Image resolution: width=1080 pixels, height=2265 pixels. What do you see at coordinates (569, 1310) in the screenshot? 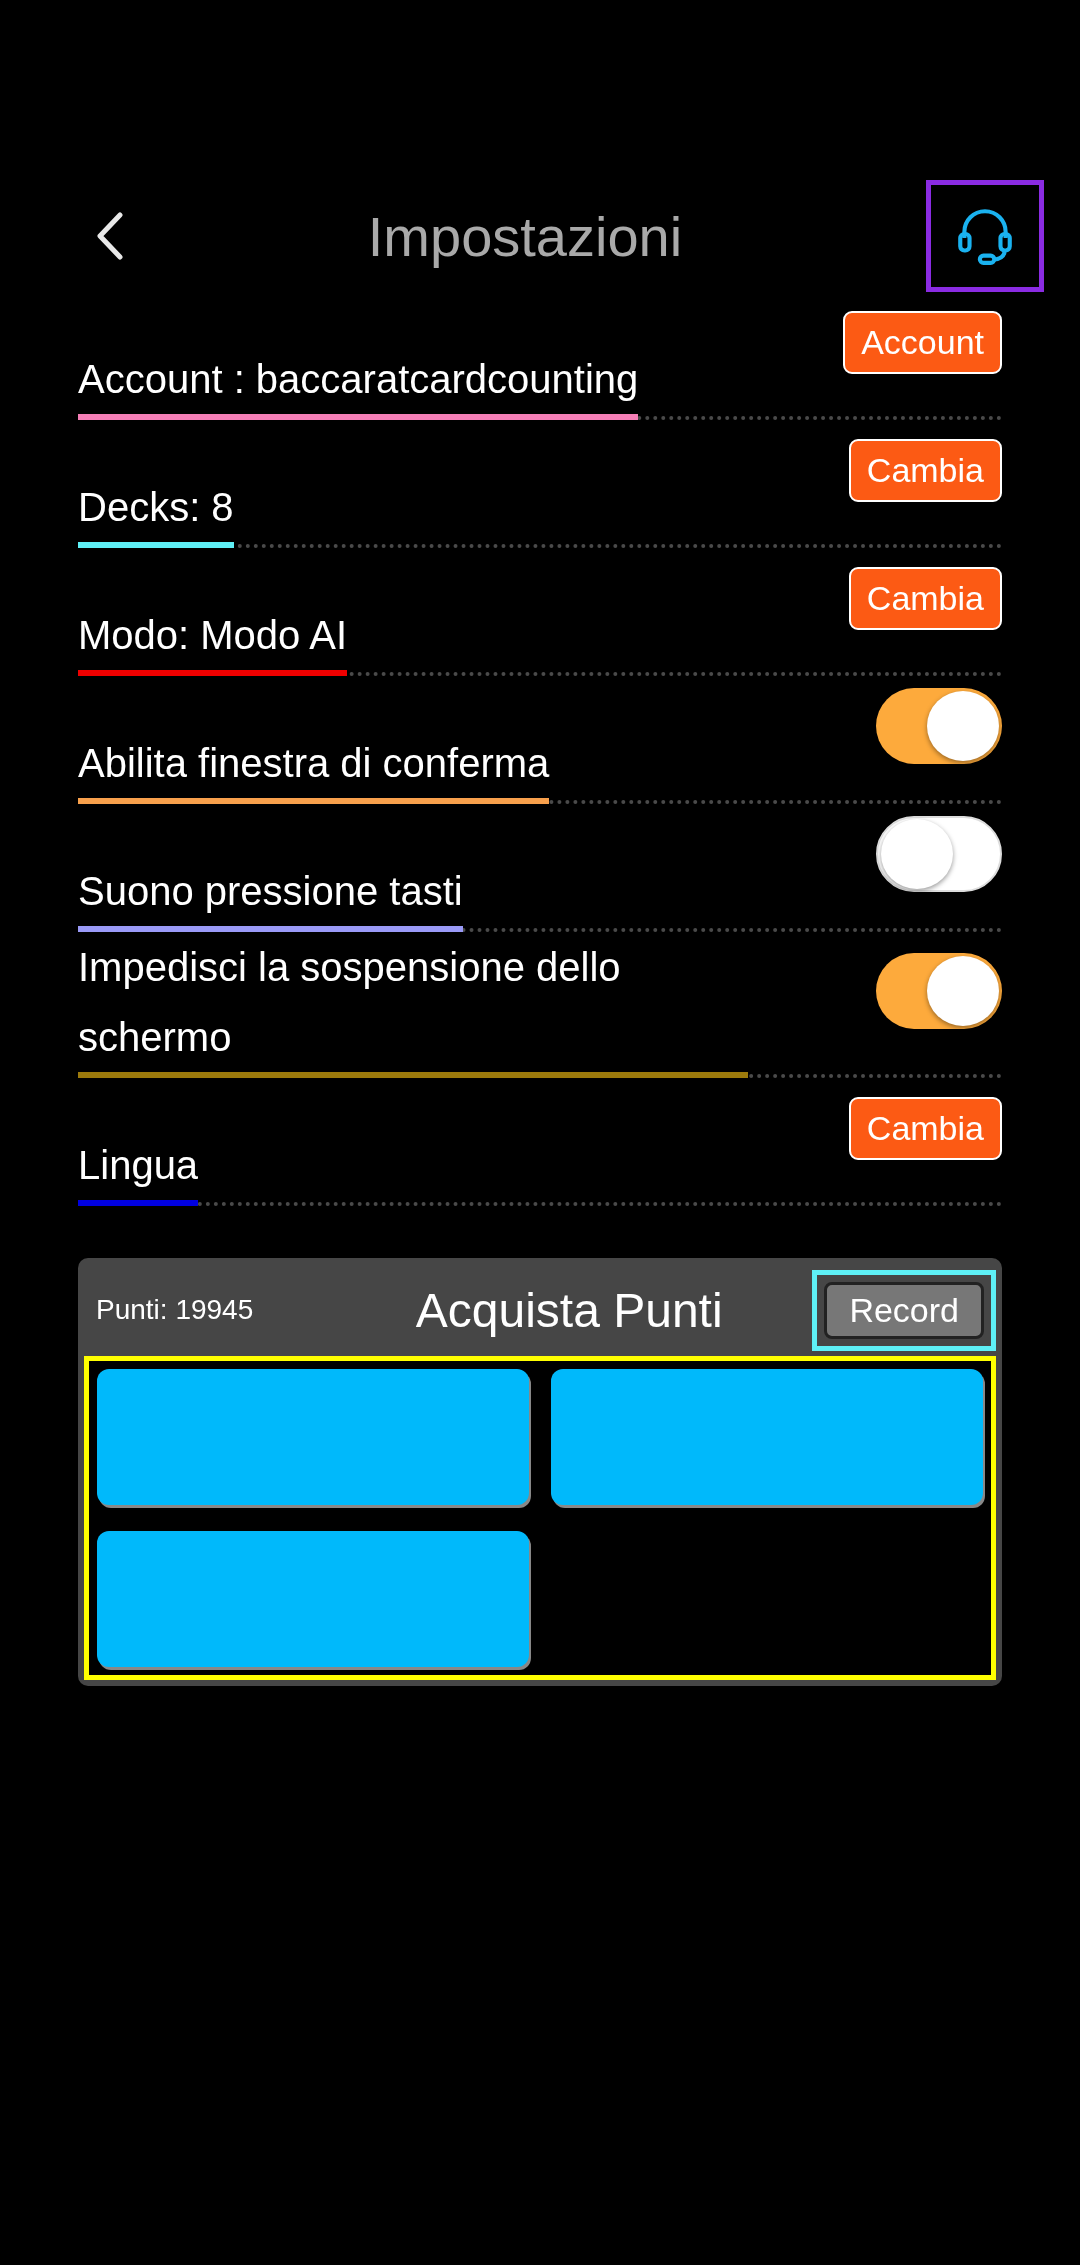
I see `panel-title: Acquista Punti` at bounding box center [569, 1310].